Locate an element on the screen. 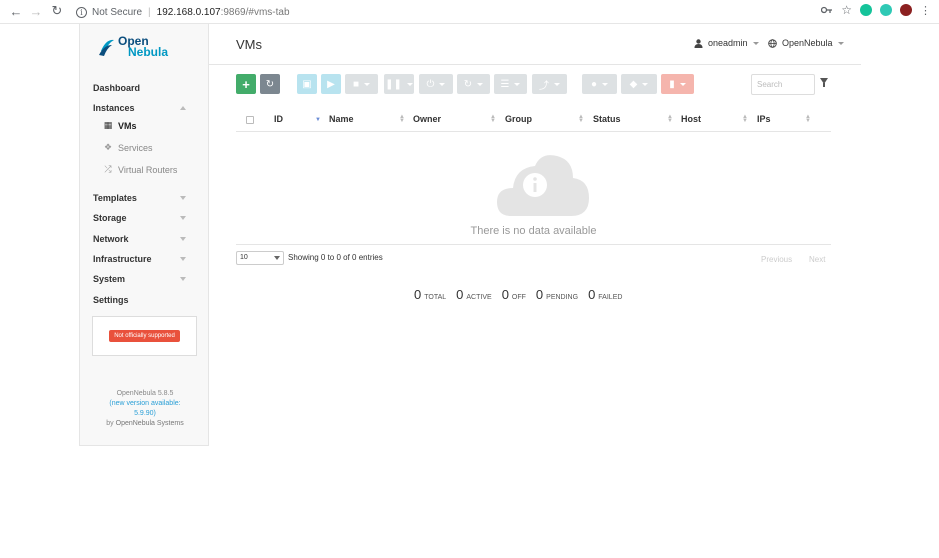  list-menu-button: ☰ is located at coordinates (510, 84).